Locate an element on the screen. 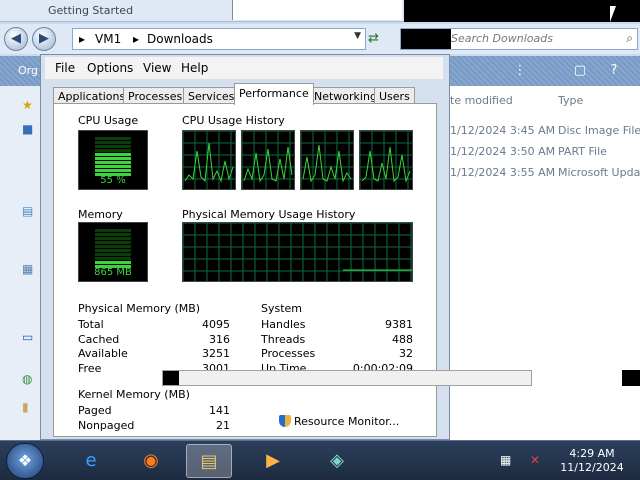  breadcrumb-downloads: Downloads is located at coordinates (180, 39).